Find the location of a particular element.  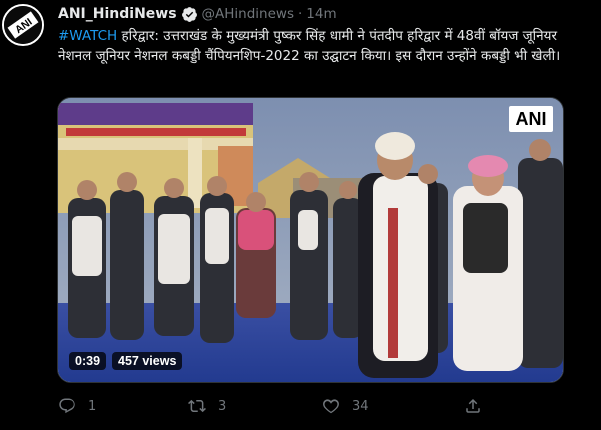

share-button is located at coordinates (473, 406).